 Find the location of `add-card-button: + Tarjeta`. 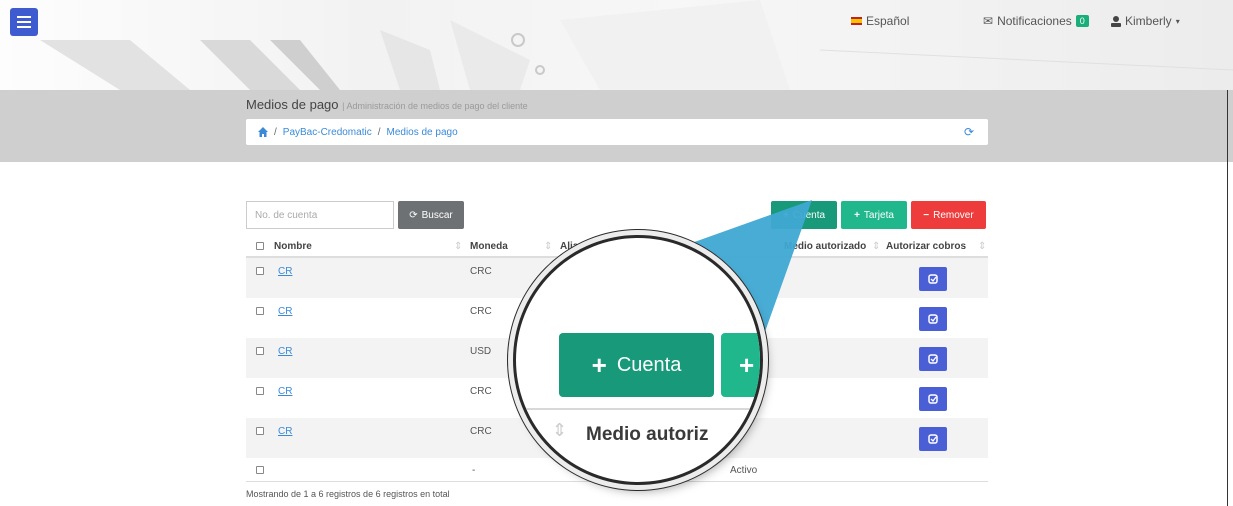

add-card-button: + Tarjeta is located at coordinates (874, 215).